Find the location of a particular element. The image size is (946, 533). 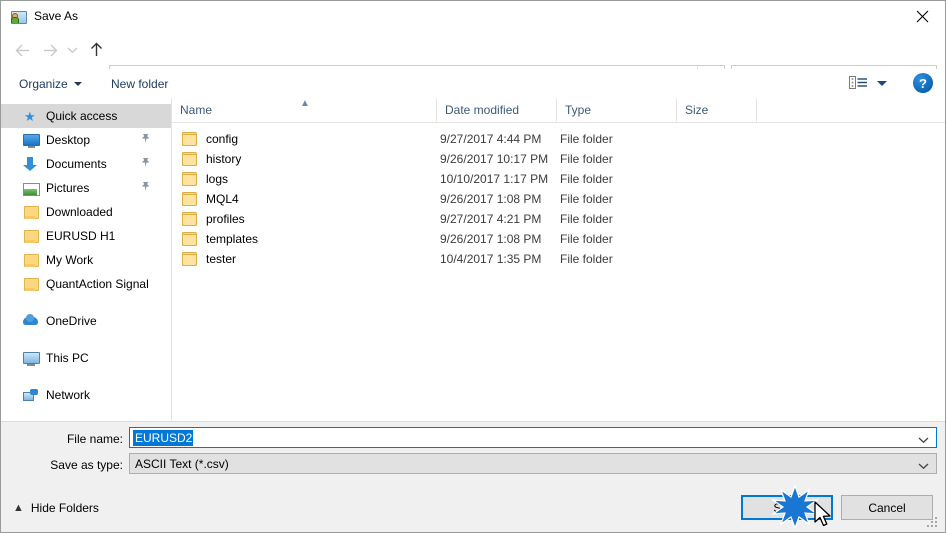

cell-date-modified: 9/26/2017 1:08 PM is located at coordinates (491, 199).